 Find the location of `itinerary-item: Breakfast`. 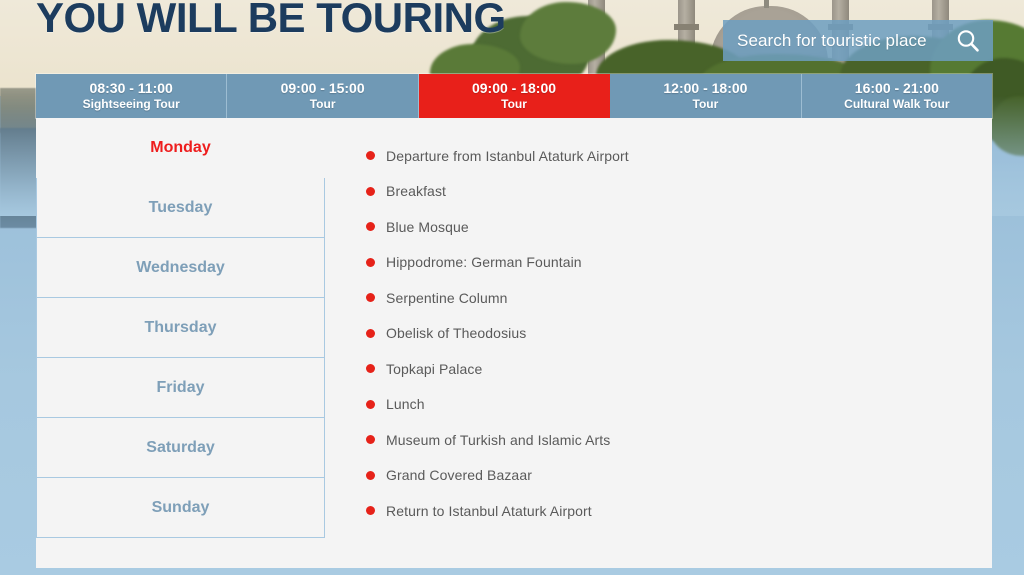

itinerary-item: Breakfast is located at coordinates (666, 192).